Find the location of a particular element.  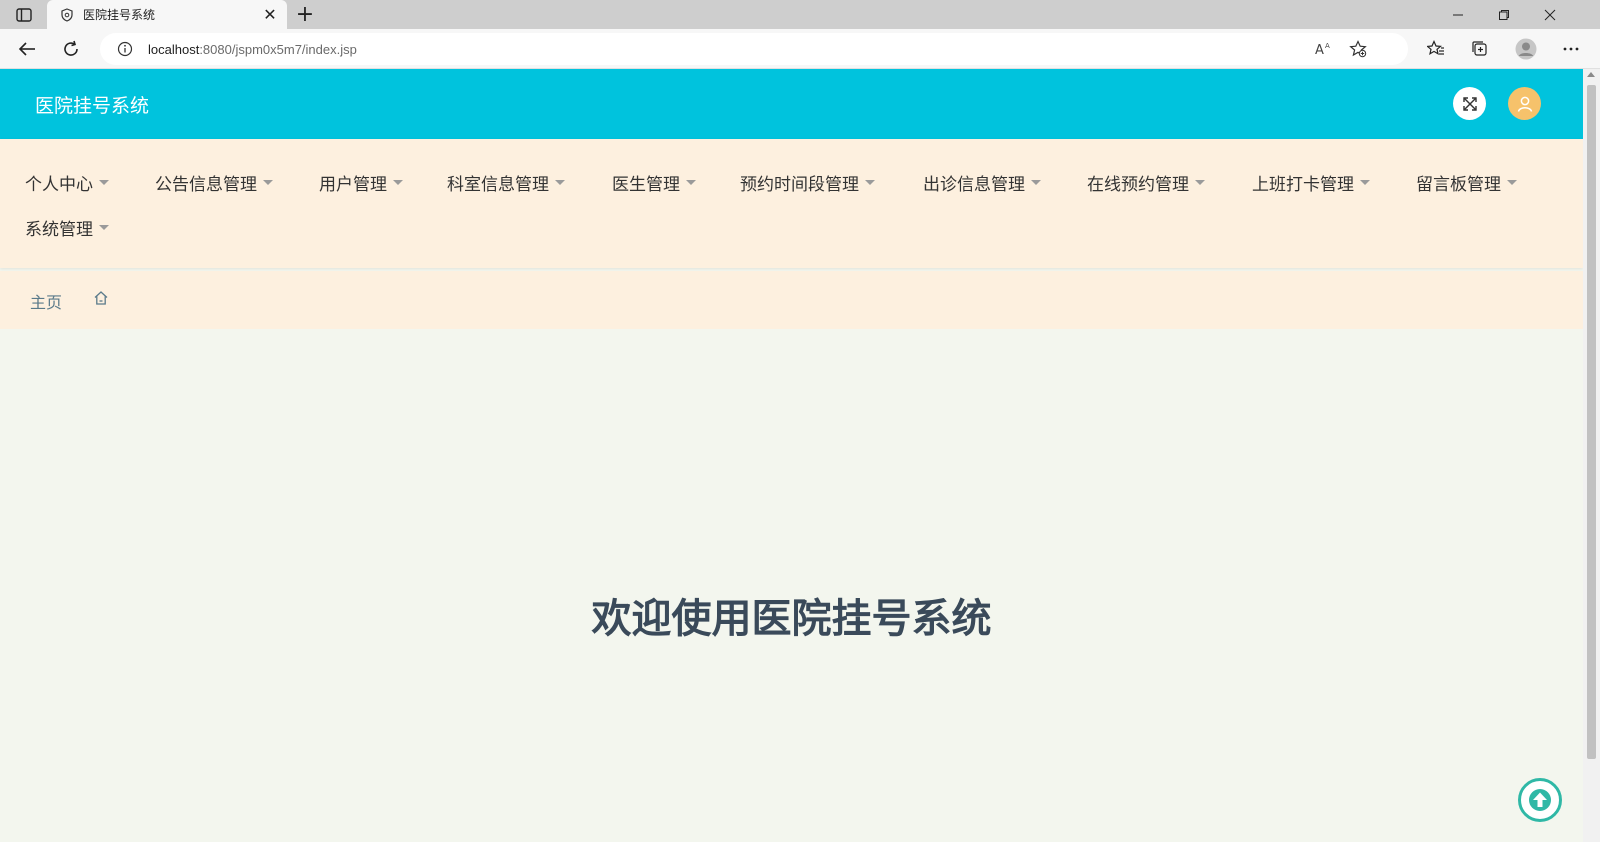

fullscreen-button is located at coordinates (1469, 103).